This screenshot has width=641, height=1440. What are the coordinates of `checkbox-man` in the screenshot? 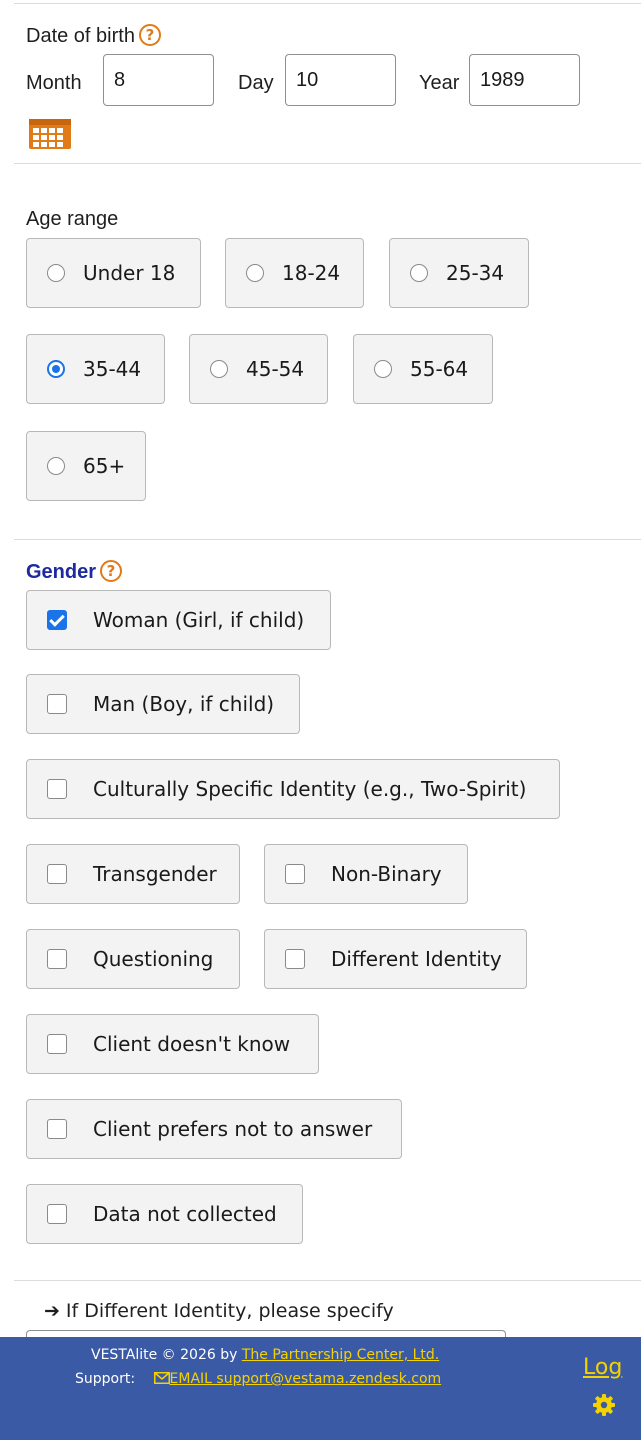 It's located at (57, 704).